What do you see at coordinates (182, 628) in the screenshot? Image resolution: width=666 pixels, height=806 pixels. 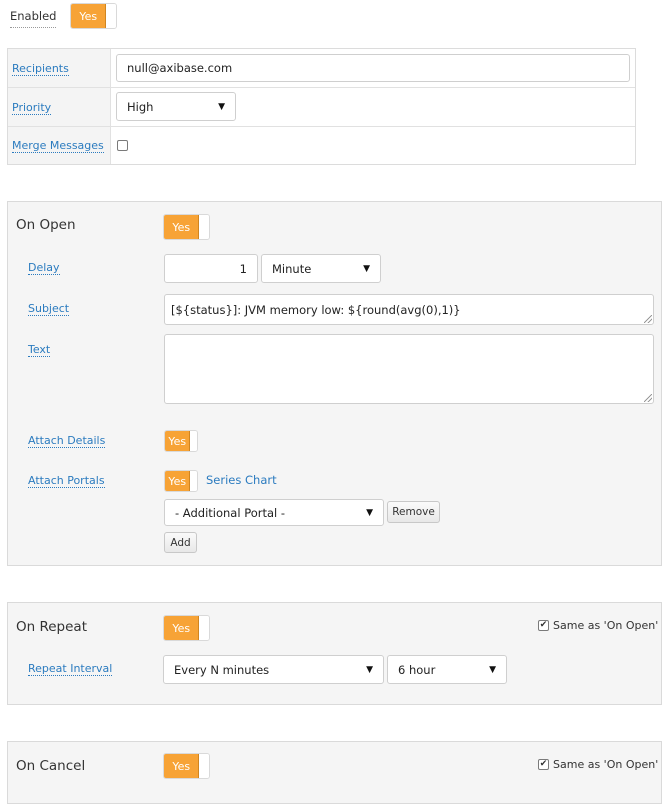 I see `on-repeat-toggle-text: Yes` at bounding box center [182, 628].